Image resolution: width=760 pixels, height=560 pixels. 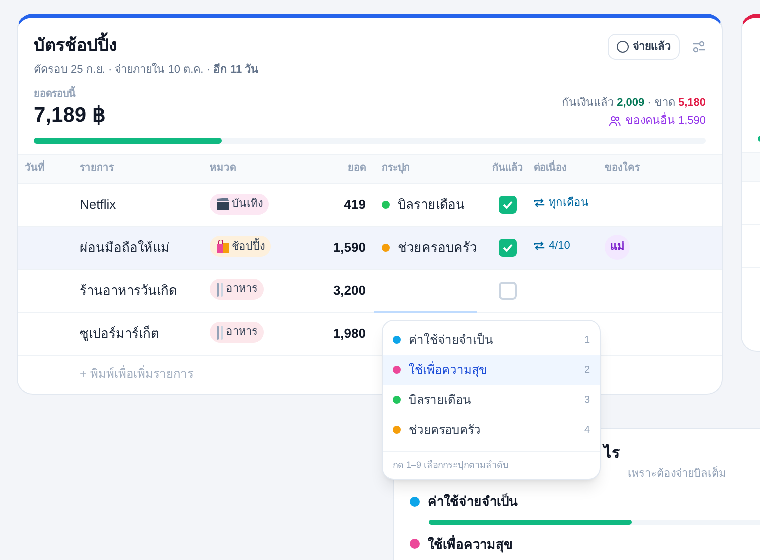 What do you see at coordinates (437, 247) in the screenshot?
I see `bucket-name: ช่วยครอบครัว` at bounding box center [437, 247].